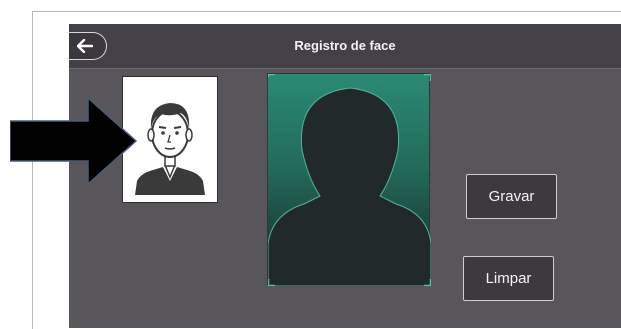 Image resolution: width=621 pixels, height=329 pixels. I want to click on arrow-right-icon, so click(74, 141).